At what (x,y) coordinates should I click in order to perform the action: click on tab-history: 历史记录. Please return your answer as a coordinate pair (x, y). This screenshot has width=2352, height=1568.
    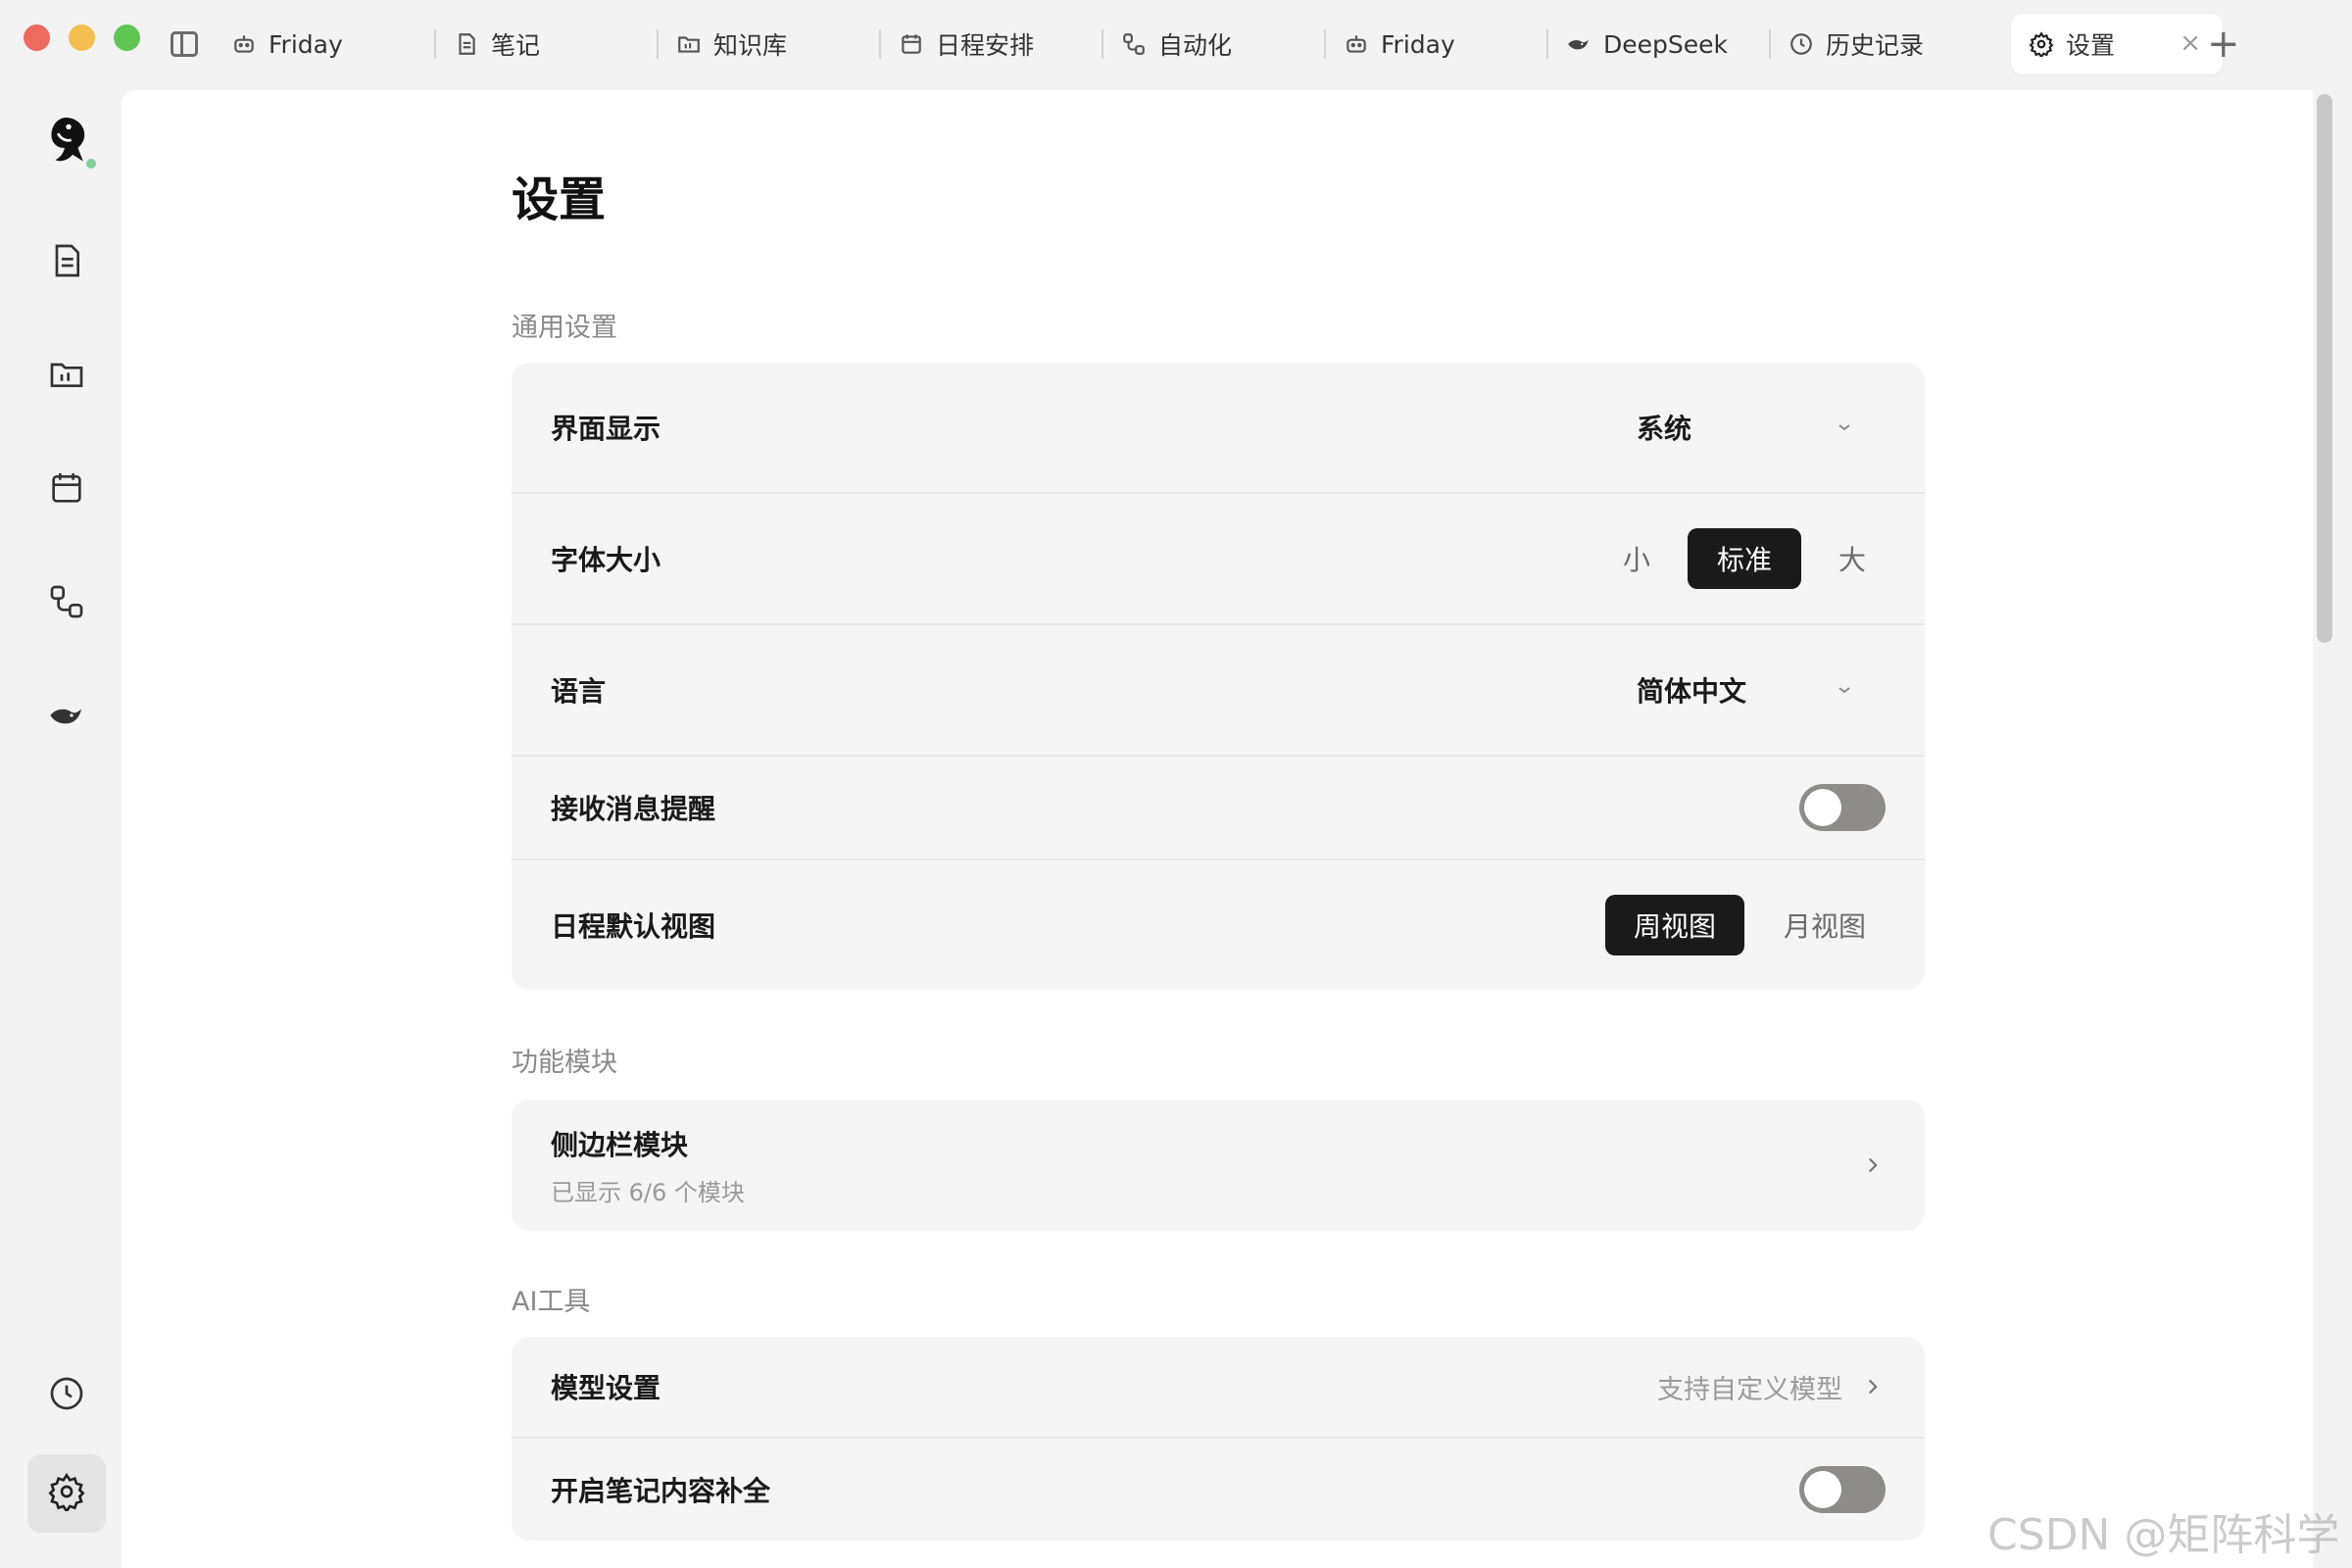
    Looking at the image, I should click on (1881, 44).